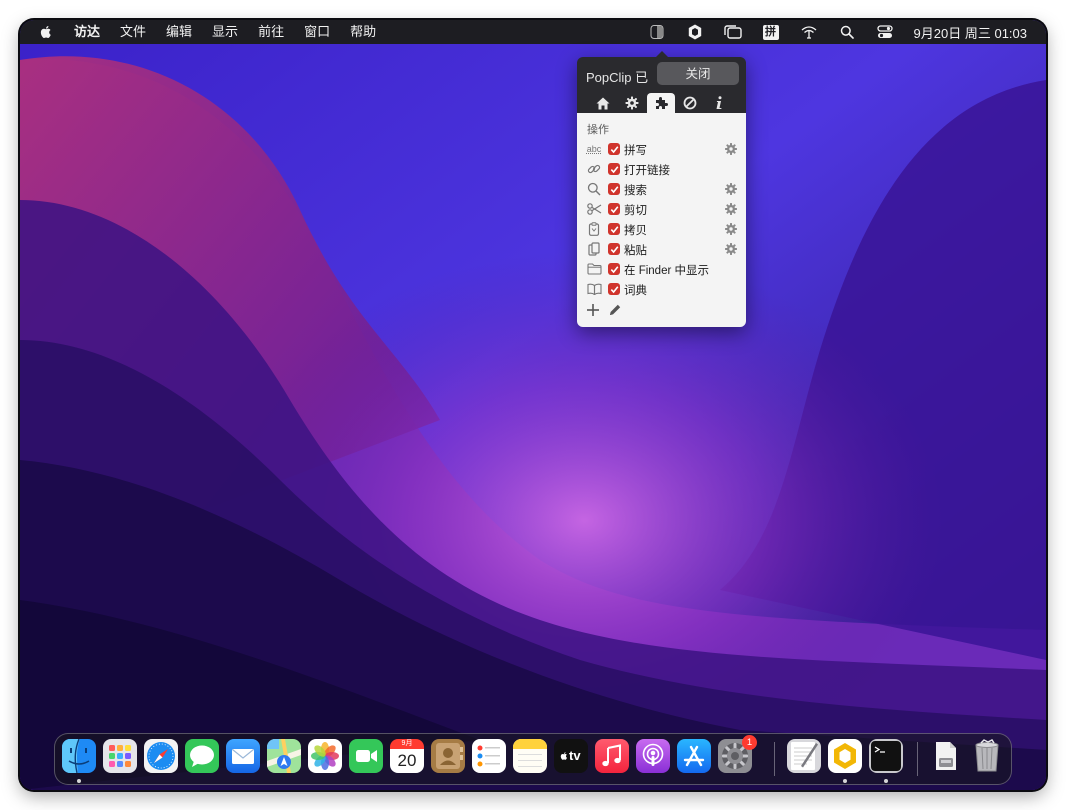 The height and width of the screenshot is (810, 1066). What do you see at coordinates (87, 32) in the screenshot?
I see `menu-app-name: 访达` at bounding box center [87, 32].